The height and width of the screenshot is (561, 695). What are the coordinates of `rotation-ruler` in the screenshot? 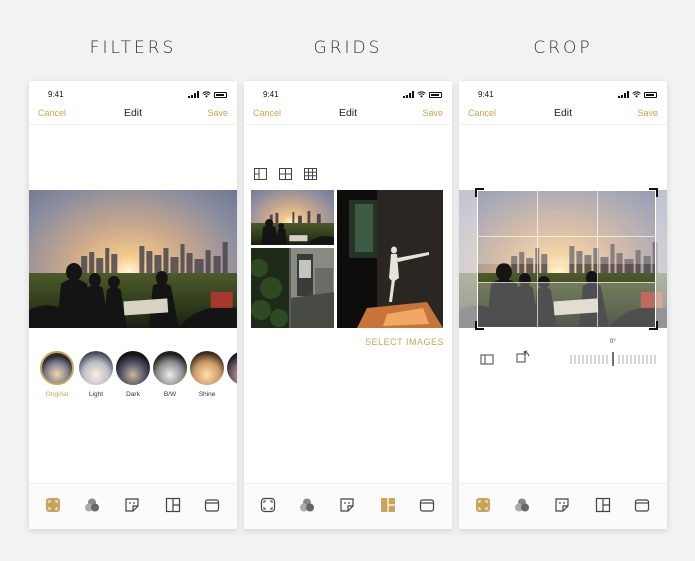 It's located at (614, 359).